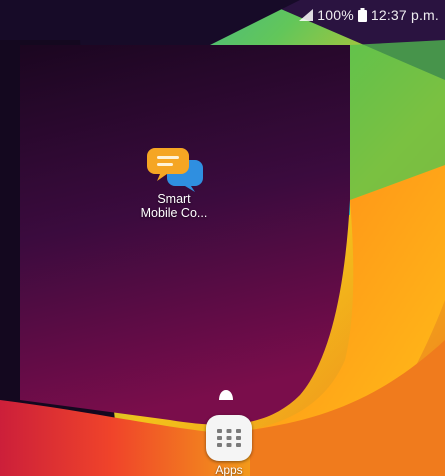 The width and height of the screenshot is (445, 476). What do you see at coordinates (226, 393) in the screenshot?
I see `home-page-icon` at bounding box center [226, 393].